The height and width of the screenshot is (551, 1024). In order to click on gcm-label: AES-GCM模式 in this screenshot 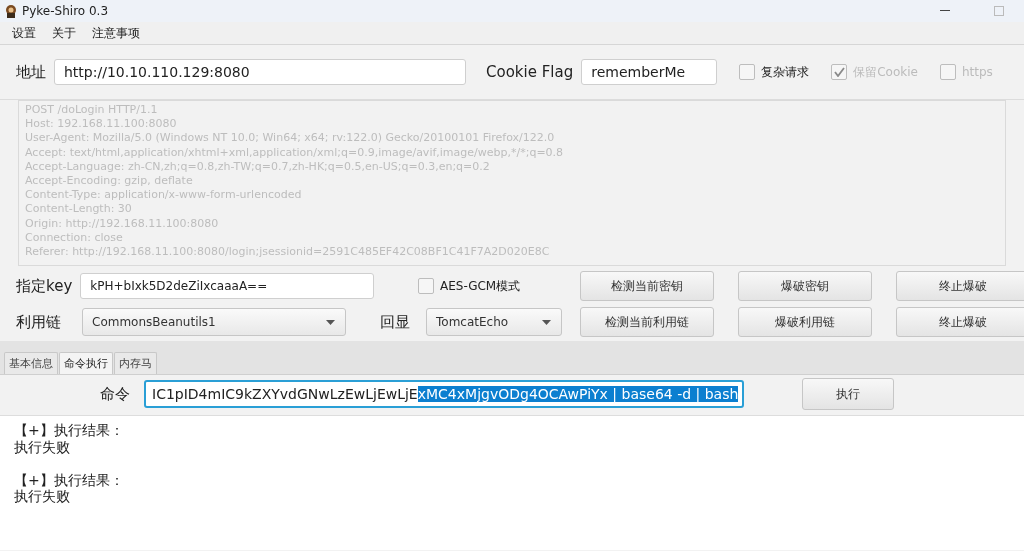, I will do `click(480, 286)`.